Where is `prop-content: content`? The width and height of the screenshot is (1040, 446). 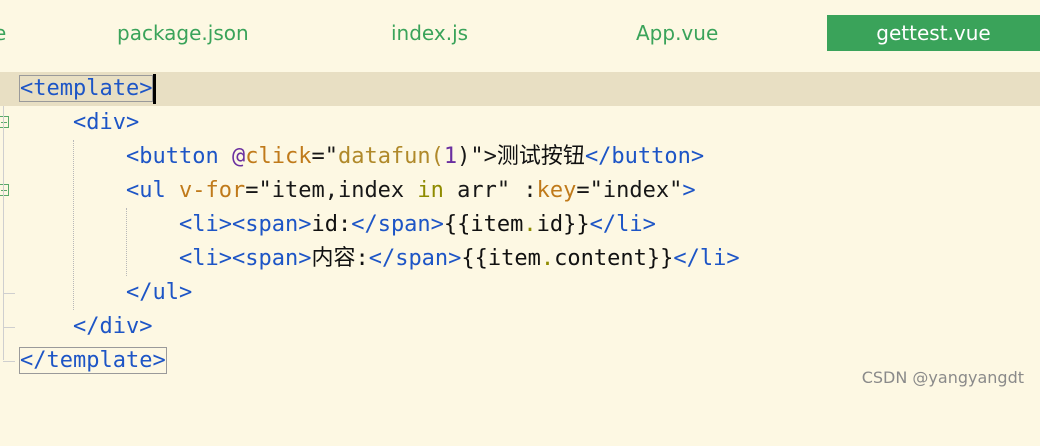
prop-content: content is located at coordinates (600, 258).